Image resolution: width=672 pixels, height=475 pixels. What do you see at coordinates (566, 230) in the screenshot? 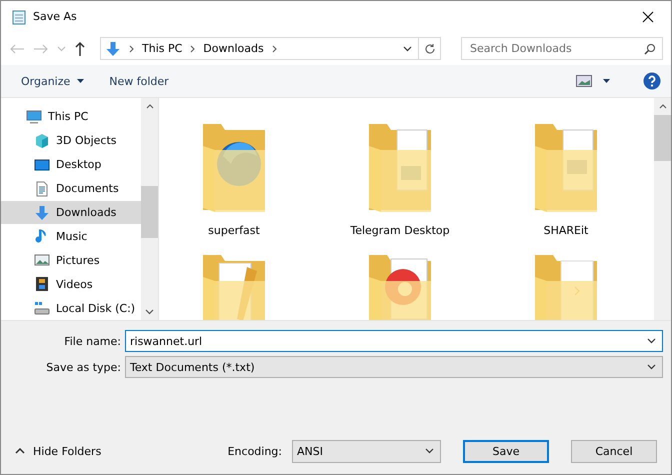
I see `folder-name: SHAREit` at bounding box center [566, 230].